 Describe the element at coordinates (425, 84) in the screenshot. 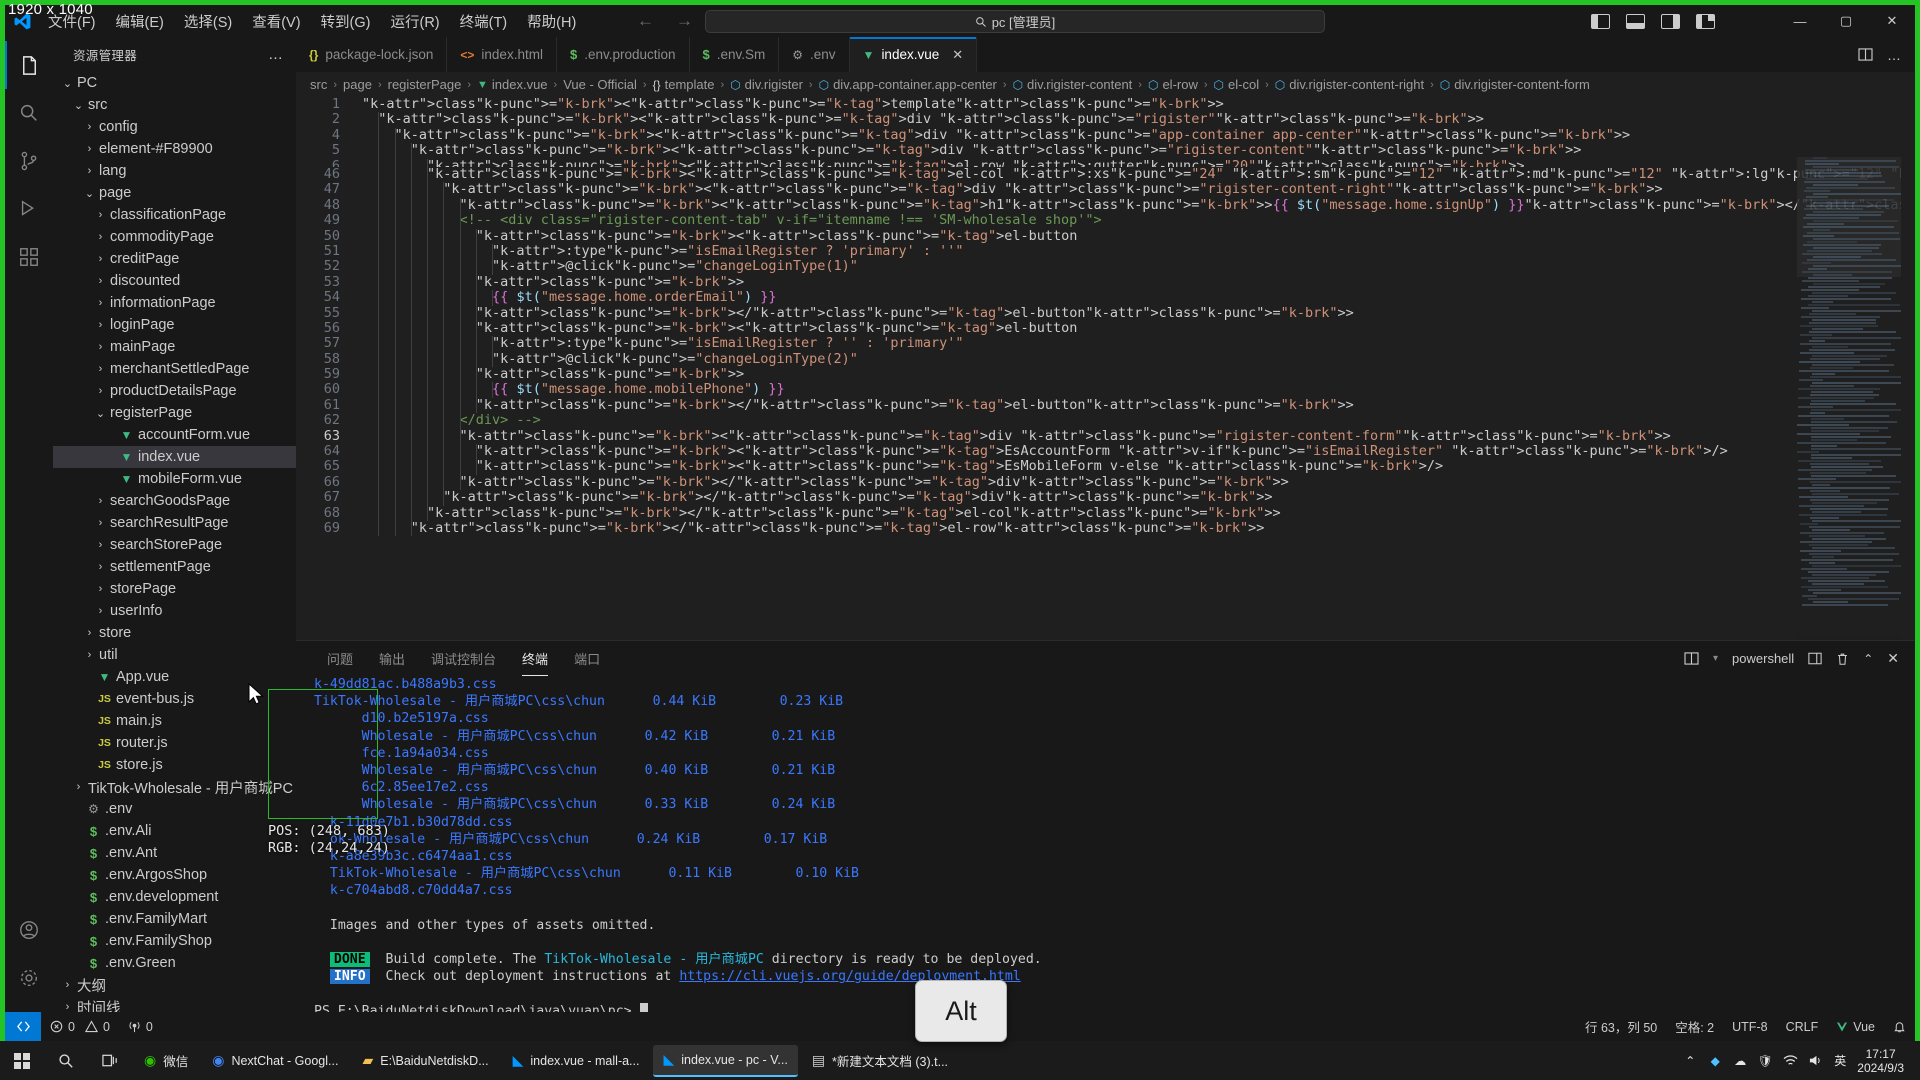

I see `breadcrumb-item: registerPage` at that location.